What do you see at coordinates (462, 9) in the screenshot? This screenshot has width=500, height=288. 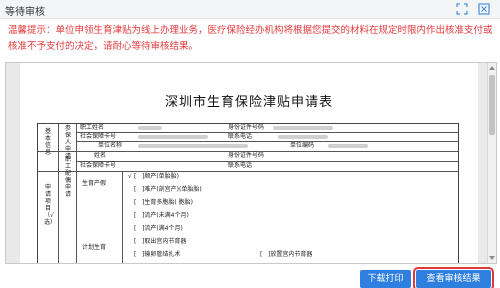 I see `maximize-icon` at bounding box center [462, 9].